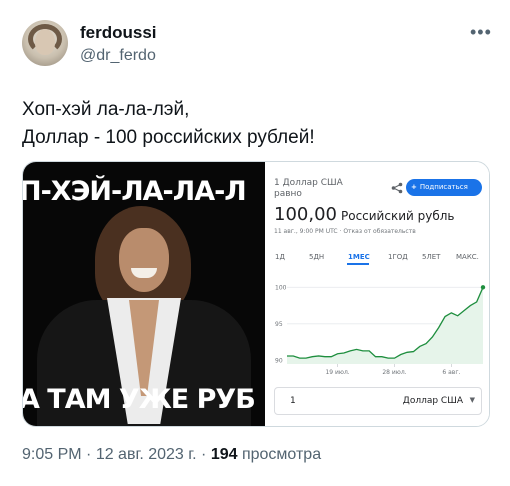 This screenshot has height=486, width=510. I want to click on tab-max: МАКС., so click(467, 257).